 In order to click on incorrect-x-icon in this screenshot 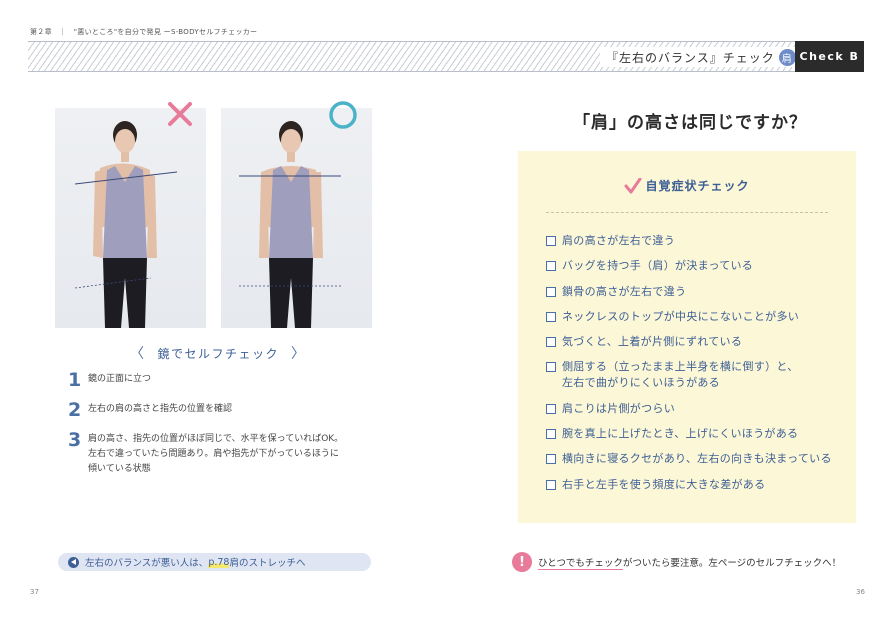, I will do `click(180, 114)`.